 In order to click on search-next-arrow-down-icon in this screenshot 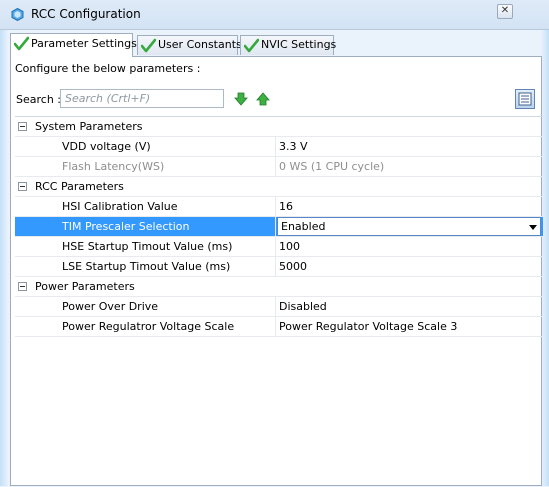, I will do `click(241, 99)`.